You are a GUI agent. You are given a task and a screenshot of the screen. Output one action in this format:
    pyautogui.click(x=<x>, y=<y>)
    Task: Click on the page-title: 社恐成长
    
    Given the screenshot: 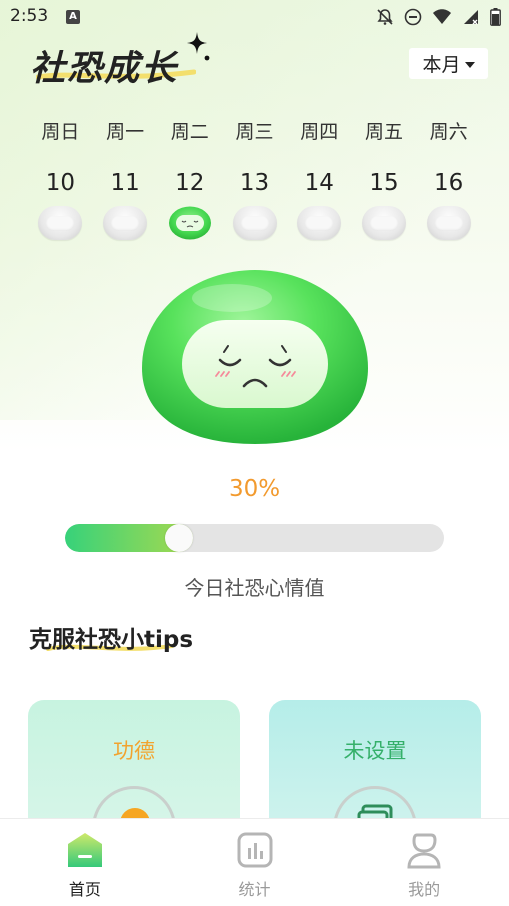 What is the action you would take?
    pyautogui.click(x=104, y=69)
    